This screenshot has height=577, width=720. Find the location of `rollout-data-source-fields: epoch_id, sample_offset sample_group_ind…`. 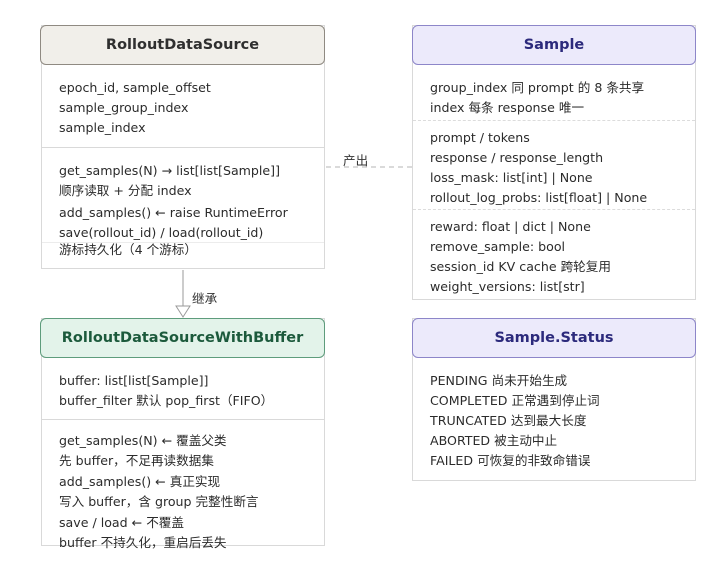

rollout-data-source-fields: epoch_id, sample_offset sample_group_ind… is located at coordinates (183, 108).